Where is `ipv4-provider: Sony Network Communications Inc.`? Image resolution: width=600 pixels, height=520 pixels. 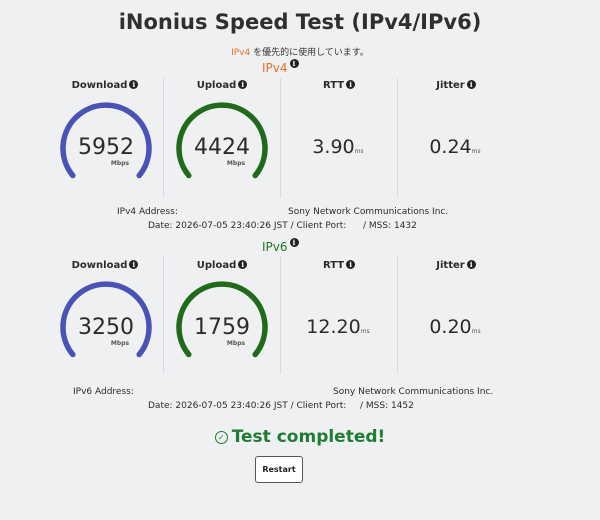
ipv4-provider: Sony Network Communications Inc. is located at coordinates (368, 212).